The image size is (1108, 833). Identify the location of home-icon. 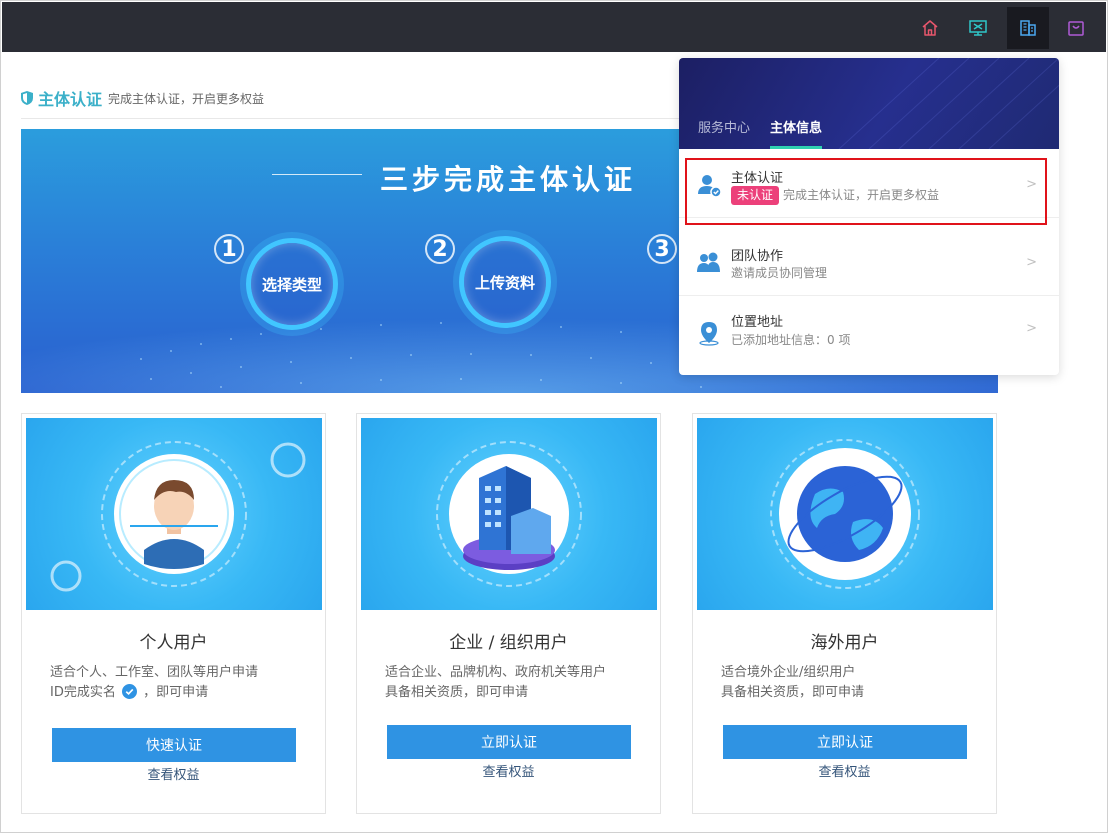
(930, 28).